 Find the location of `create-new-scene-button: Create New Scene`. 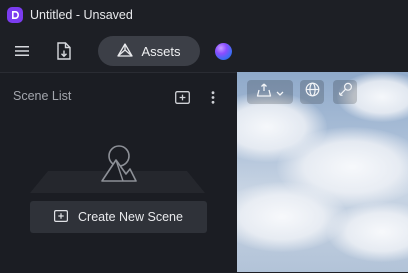

create-new-scene-button: Create New Scene is located at coordinates (118, 217).